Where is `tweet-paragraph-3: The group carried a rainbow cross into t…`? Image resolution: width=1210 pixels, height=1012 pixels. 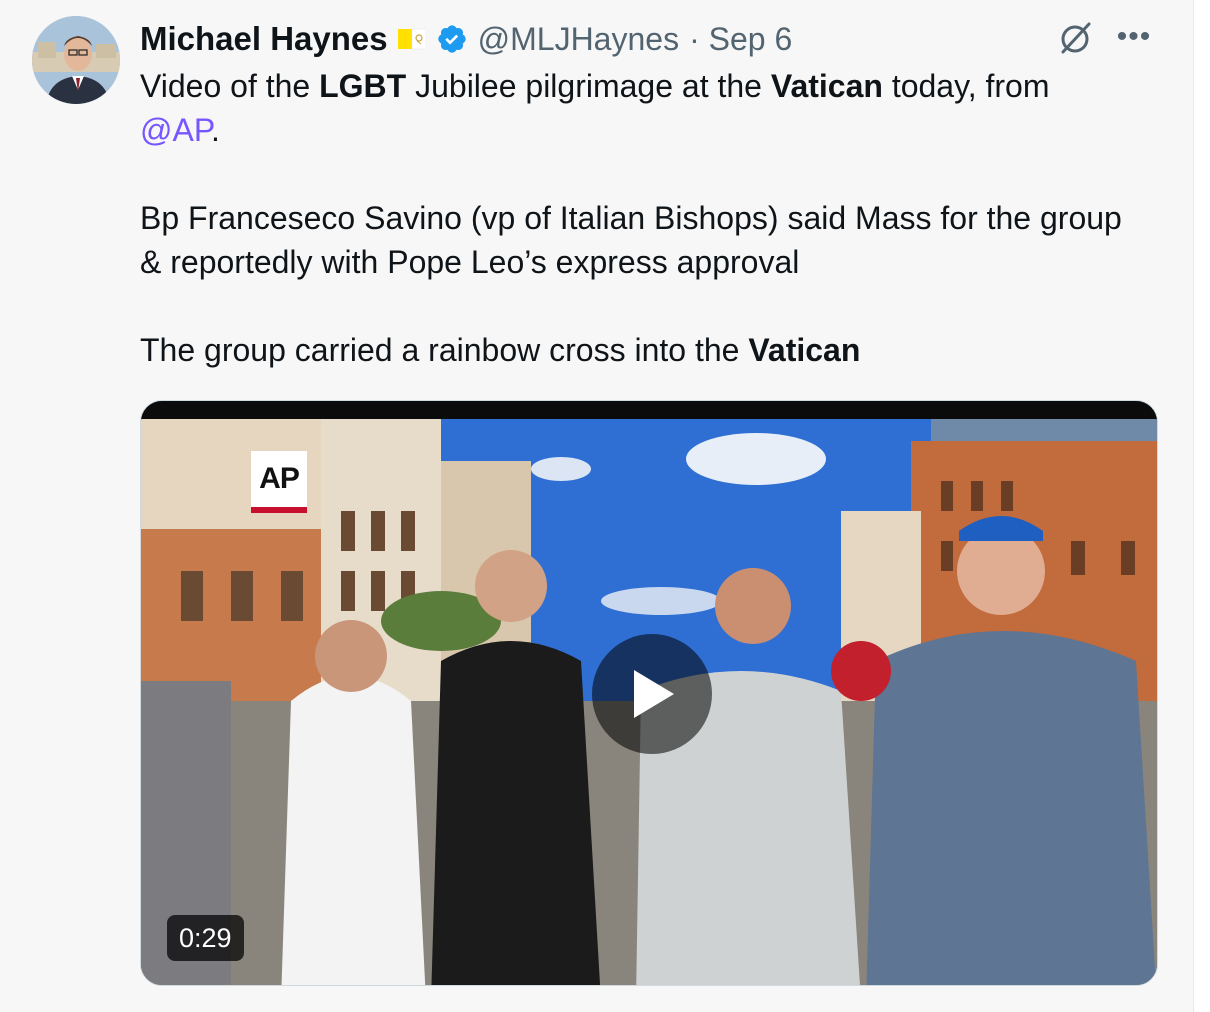
tweet-paragraph-3: The group carried a rainbow cross into t… is located at coordinates (660, 350).